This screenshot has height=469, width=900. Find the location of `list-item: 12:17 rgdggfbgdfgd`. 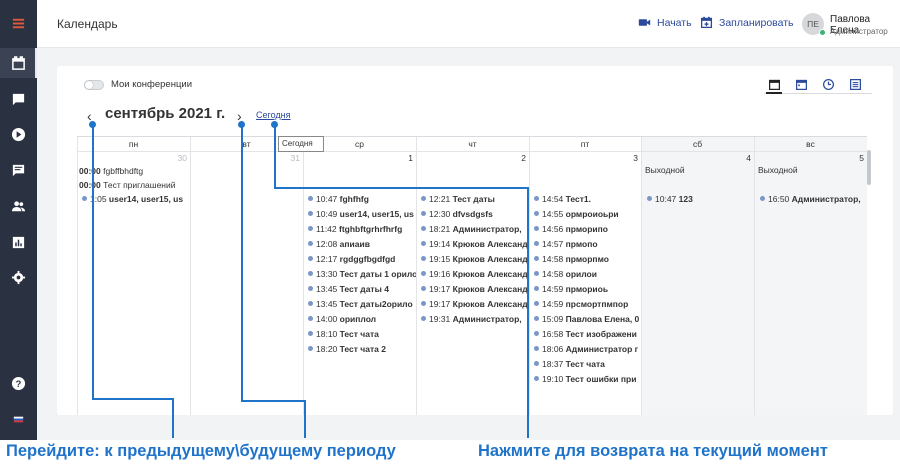

list-item: 12:17 rgdggfbgdfgd is located at coordinates (362, 259).